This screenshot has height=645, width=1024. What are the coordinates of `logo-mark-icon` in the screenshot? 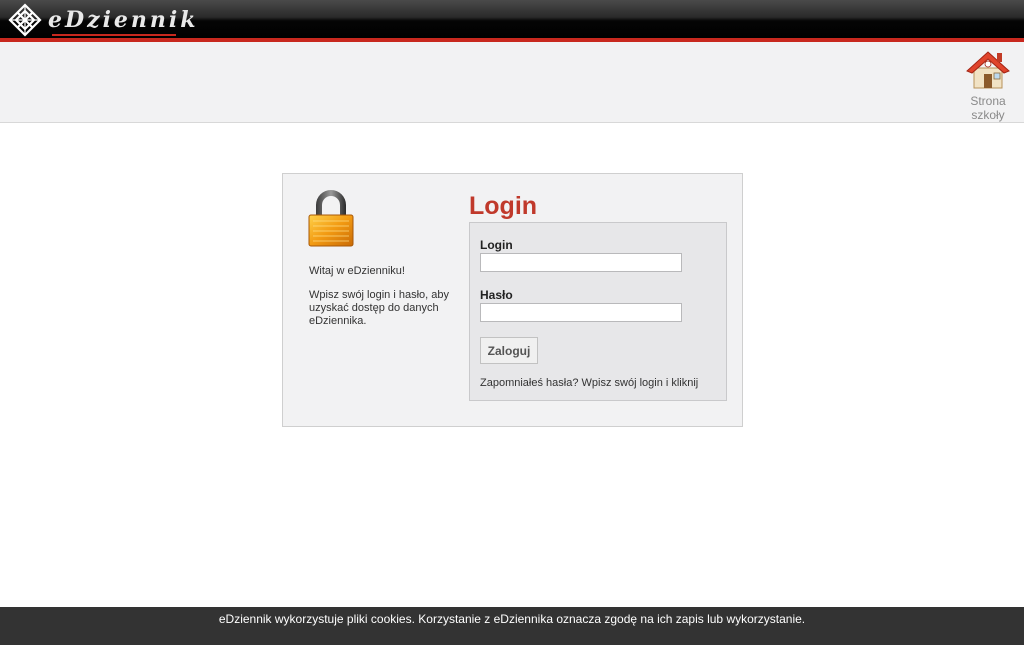 It's located at (25, 20).